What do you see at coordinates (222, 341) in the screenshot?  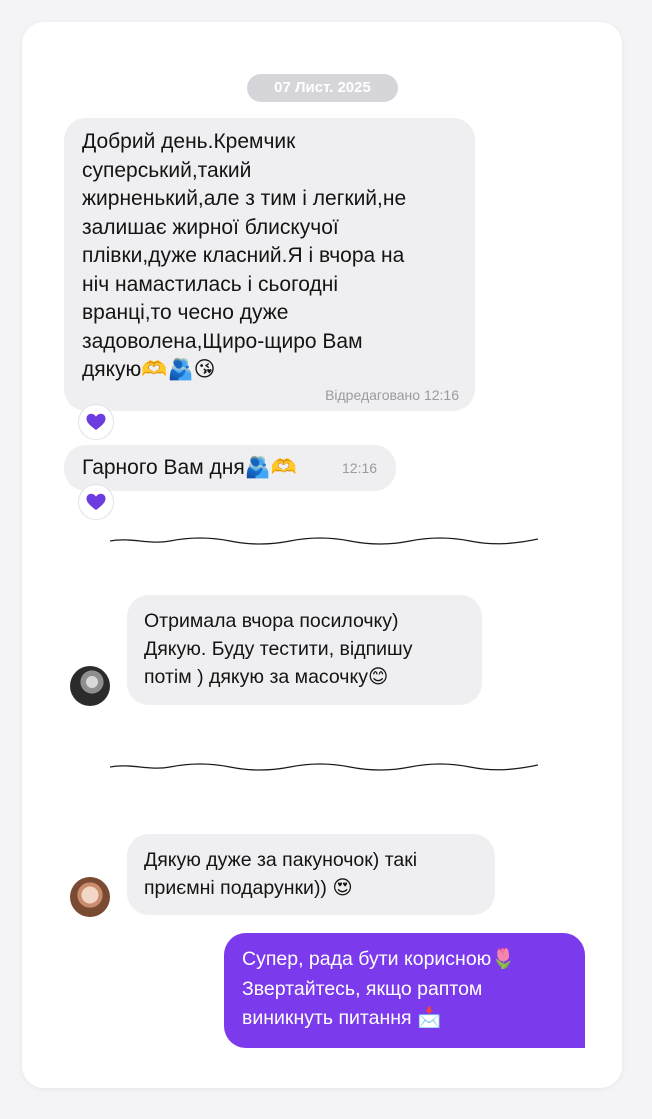 I see `message-line: задоволена,Щиро-щиро Вам` at bounding box center [222, 341].